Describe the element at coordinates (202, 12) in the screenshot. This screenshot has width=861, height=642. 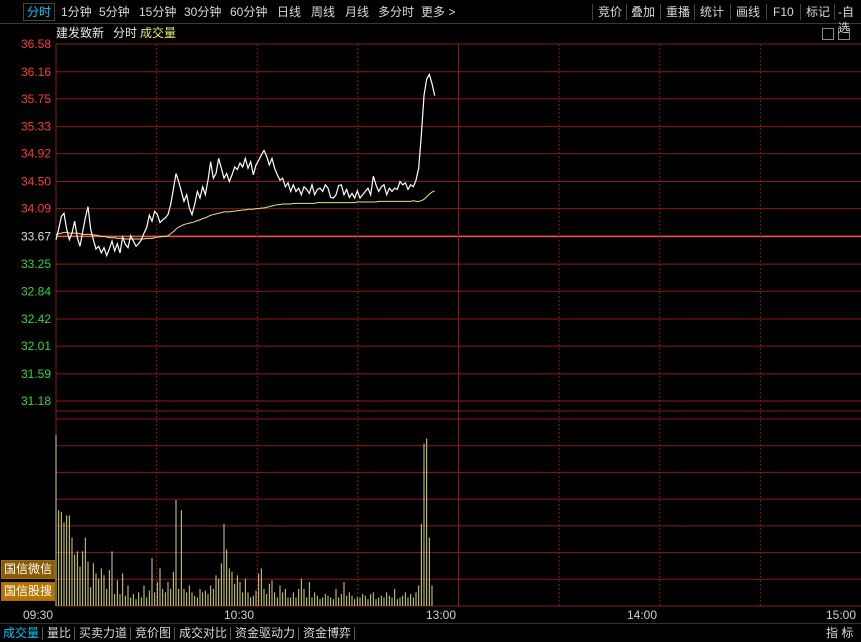
I see `tab-timeframe-30min: 30分钟` at that location.